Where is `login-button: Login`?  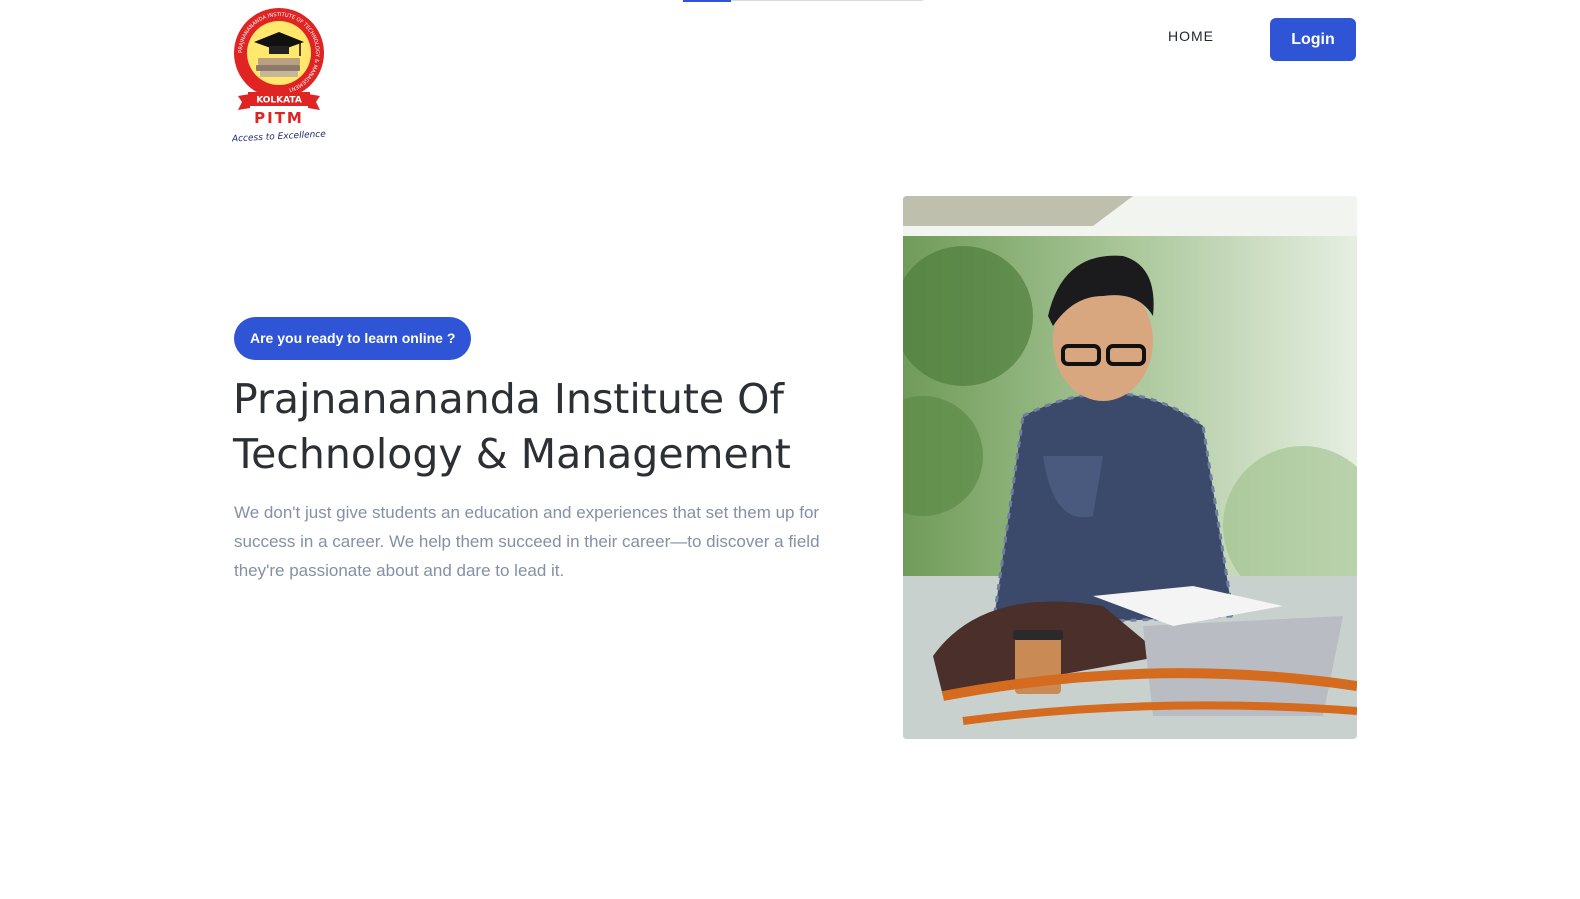 login-button: Login is located at coordinates (1313, 39).